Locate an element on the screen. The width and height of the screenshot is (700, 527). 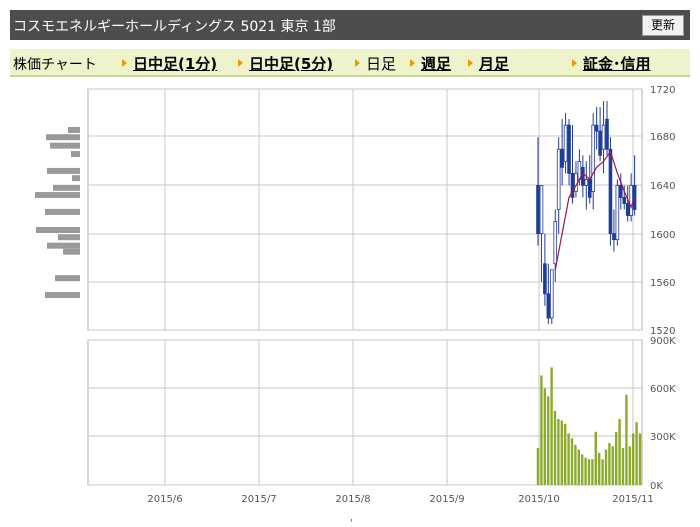
volume-axis-tick: 300K is located at coordinates (663, 437).